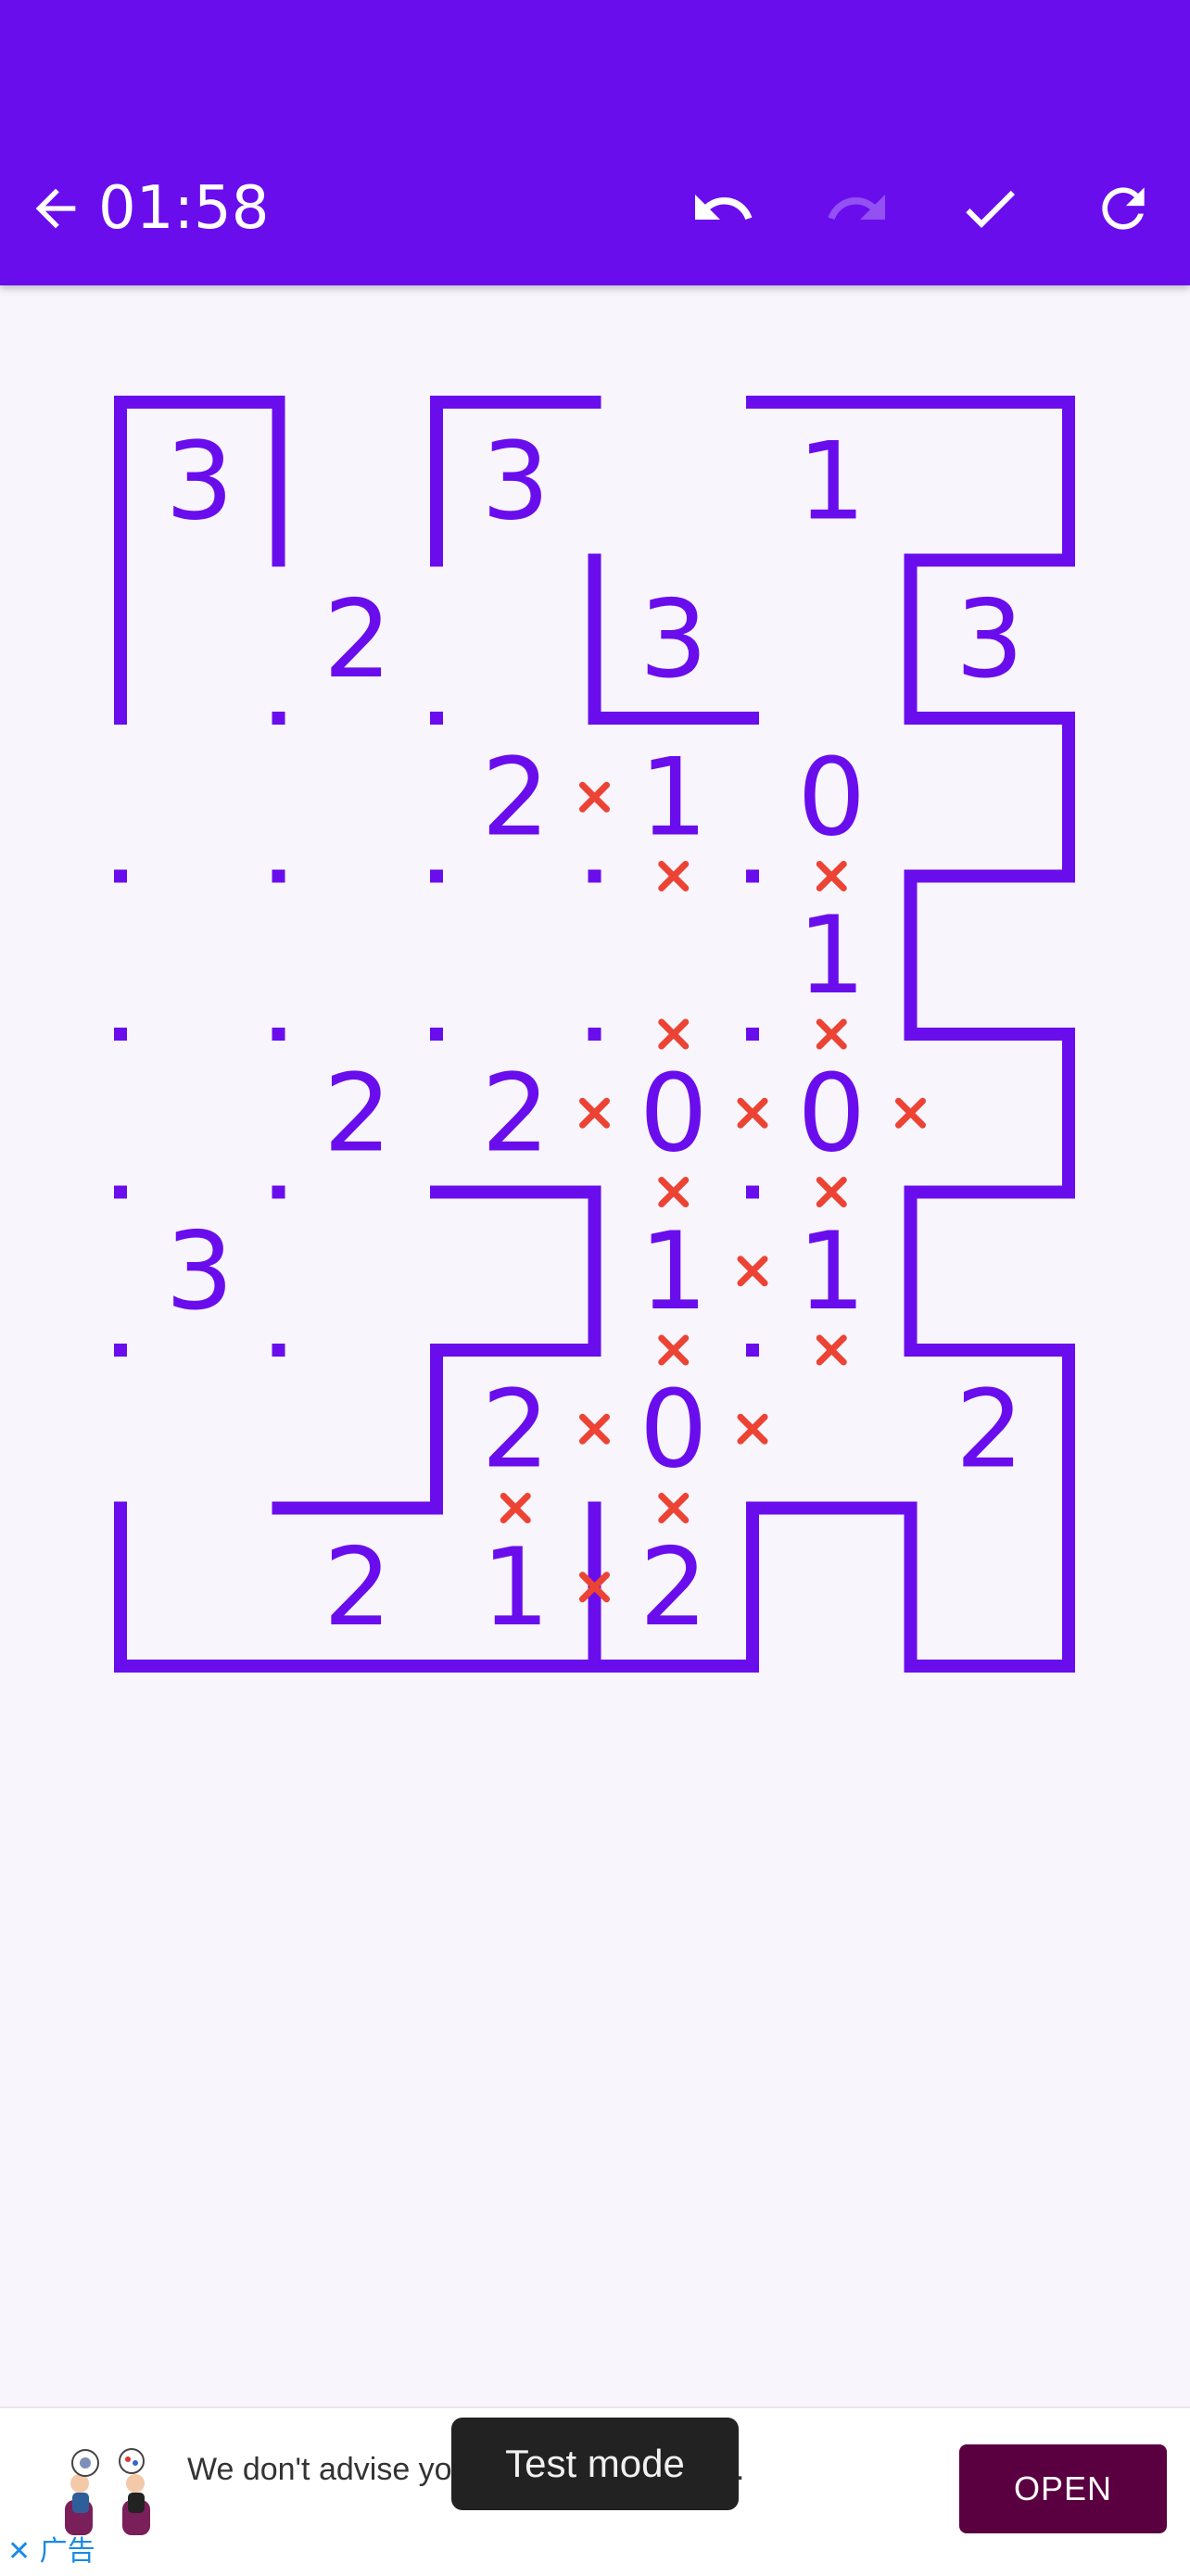 This screenshot has height=2576, width=1190. Describe the element at coordinates (51, 2552) in the screenshot. I see `ad-close-button: ✕ 广告` at that location.